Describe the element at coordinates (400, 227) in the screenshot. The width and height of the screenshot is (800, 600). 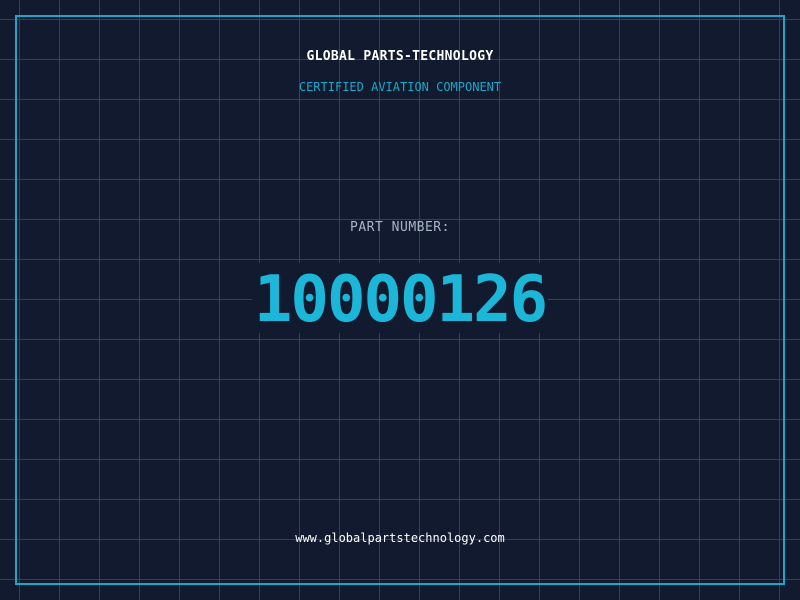
I see `part-number-label: PART NUMBER:` at that location.